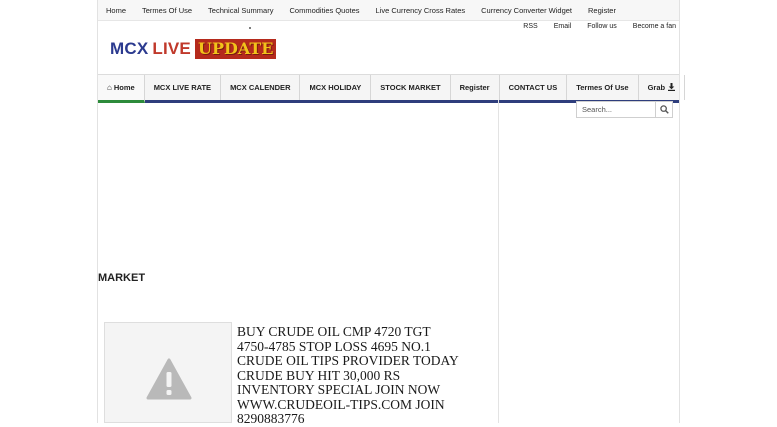 This screenshot has height=427, width=777. I want to click on logo-text-live: LIVE, so click(171, 48).